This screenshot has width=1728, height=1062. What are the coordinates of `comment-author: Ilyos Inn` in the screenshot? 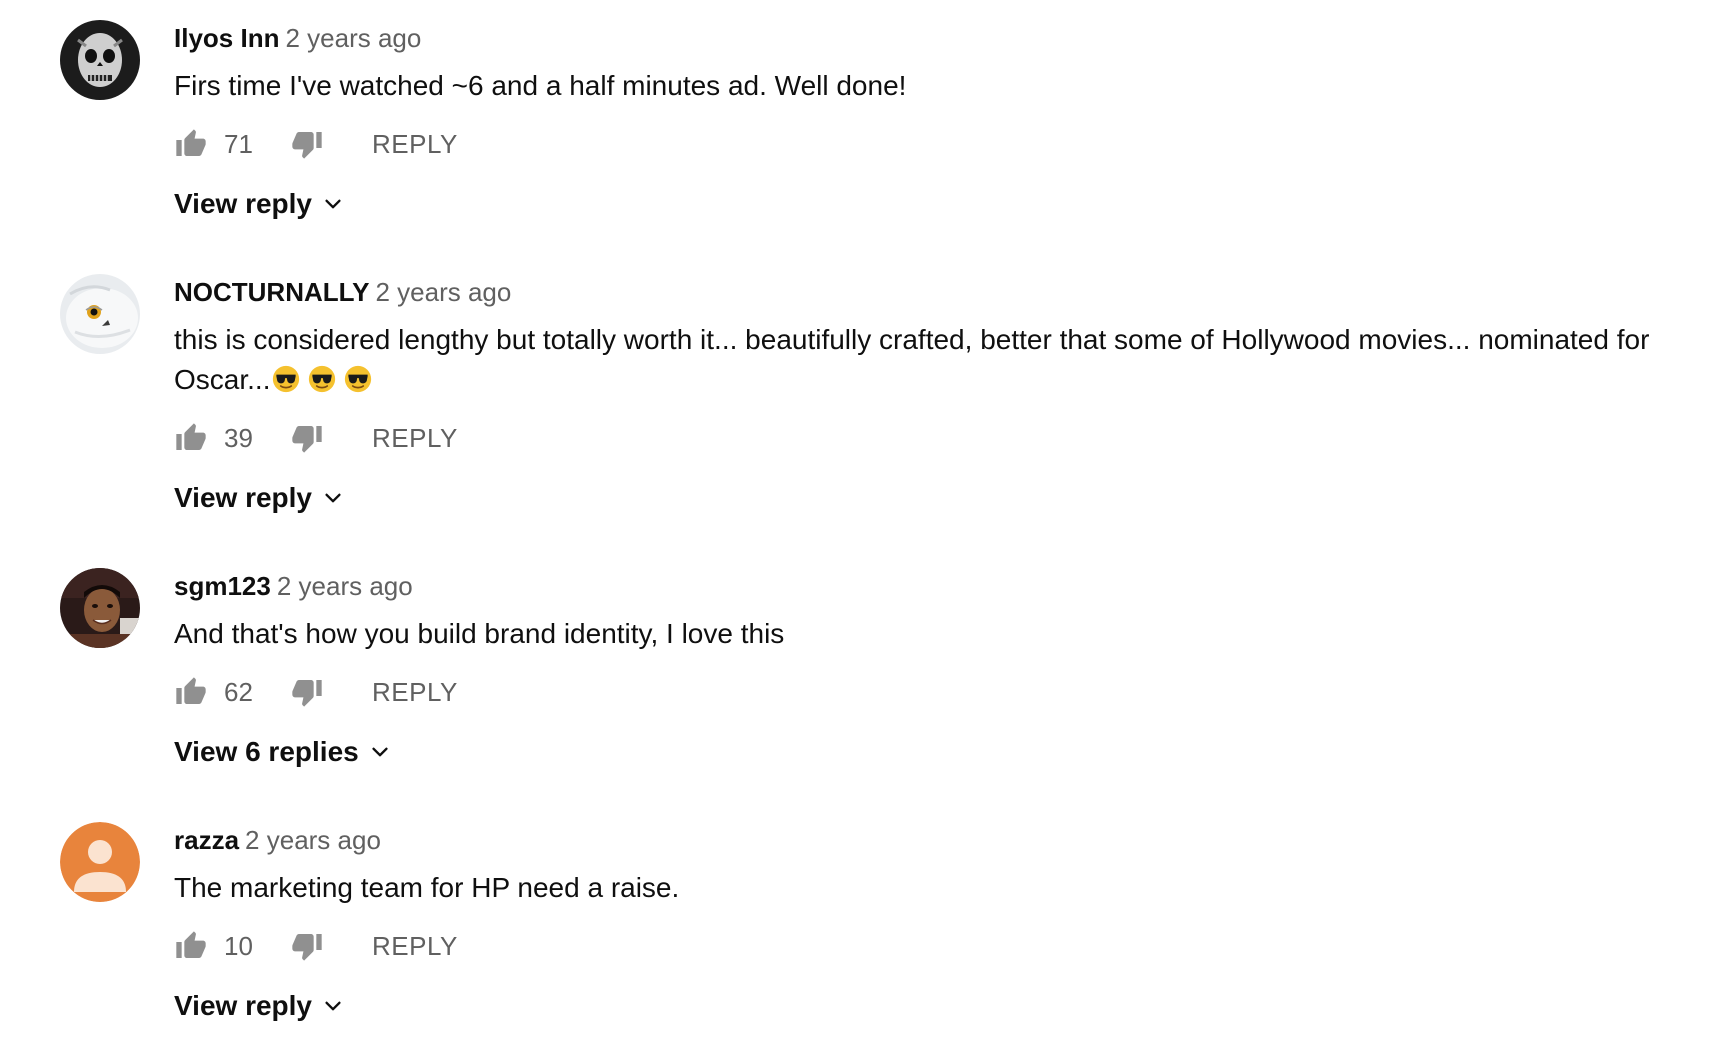 It's located at (226, 38).